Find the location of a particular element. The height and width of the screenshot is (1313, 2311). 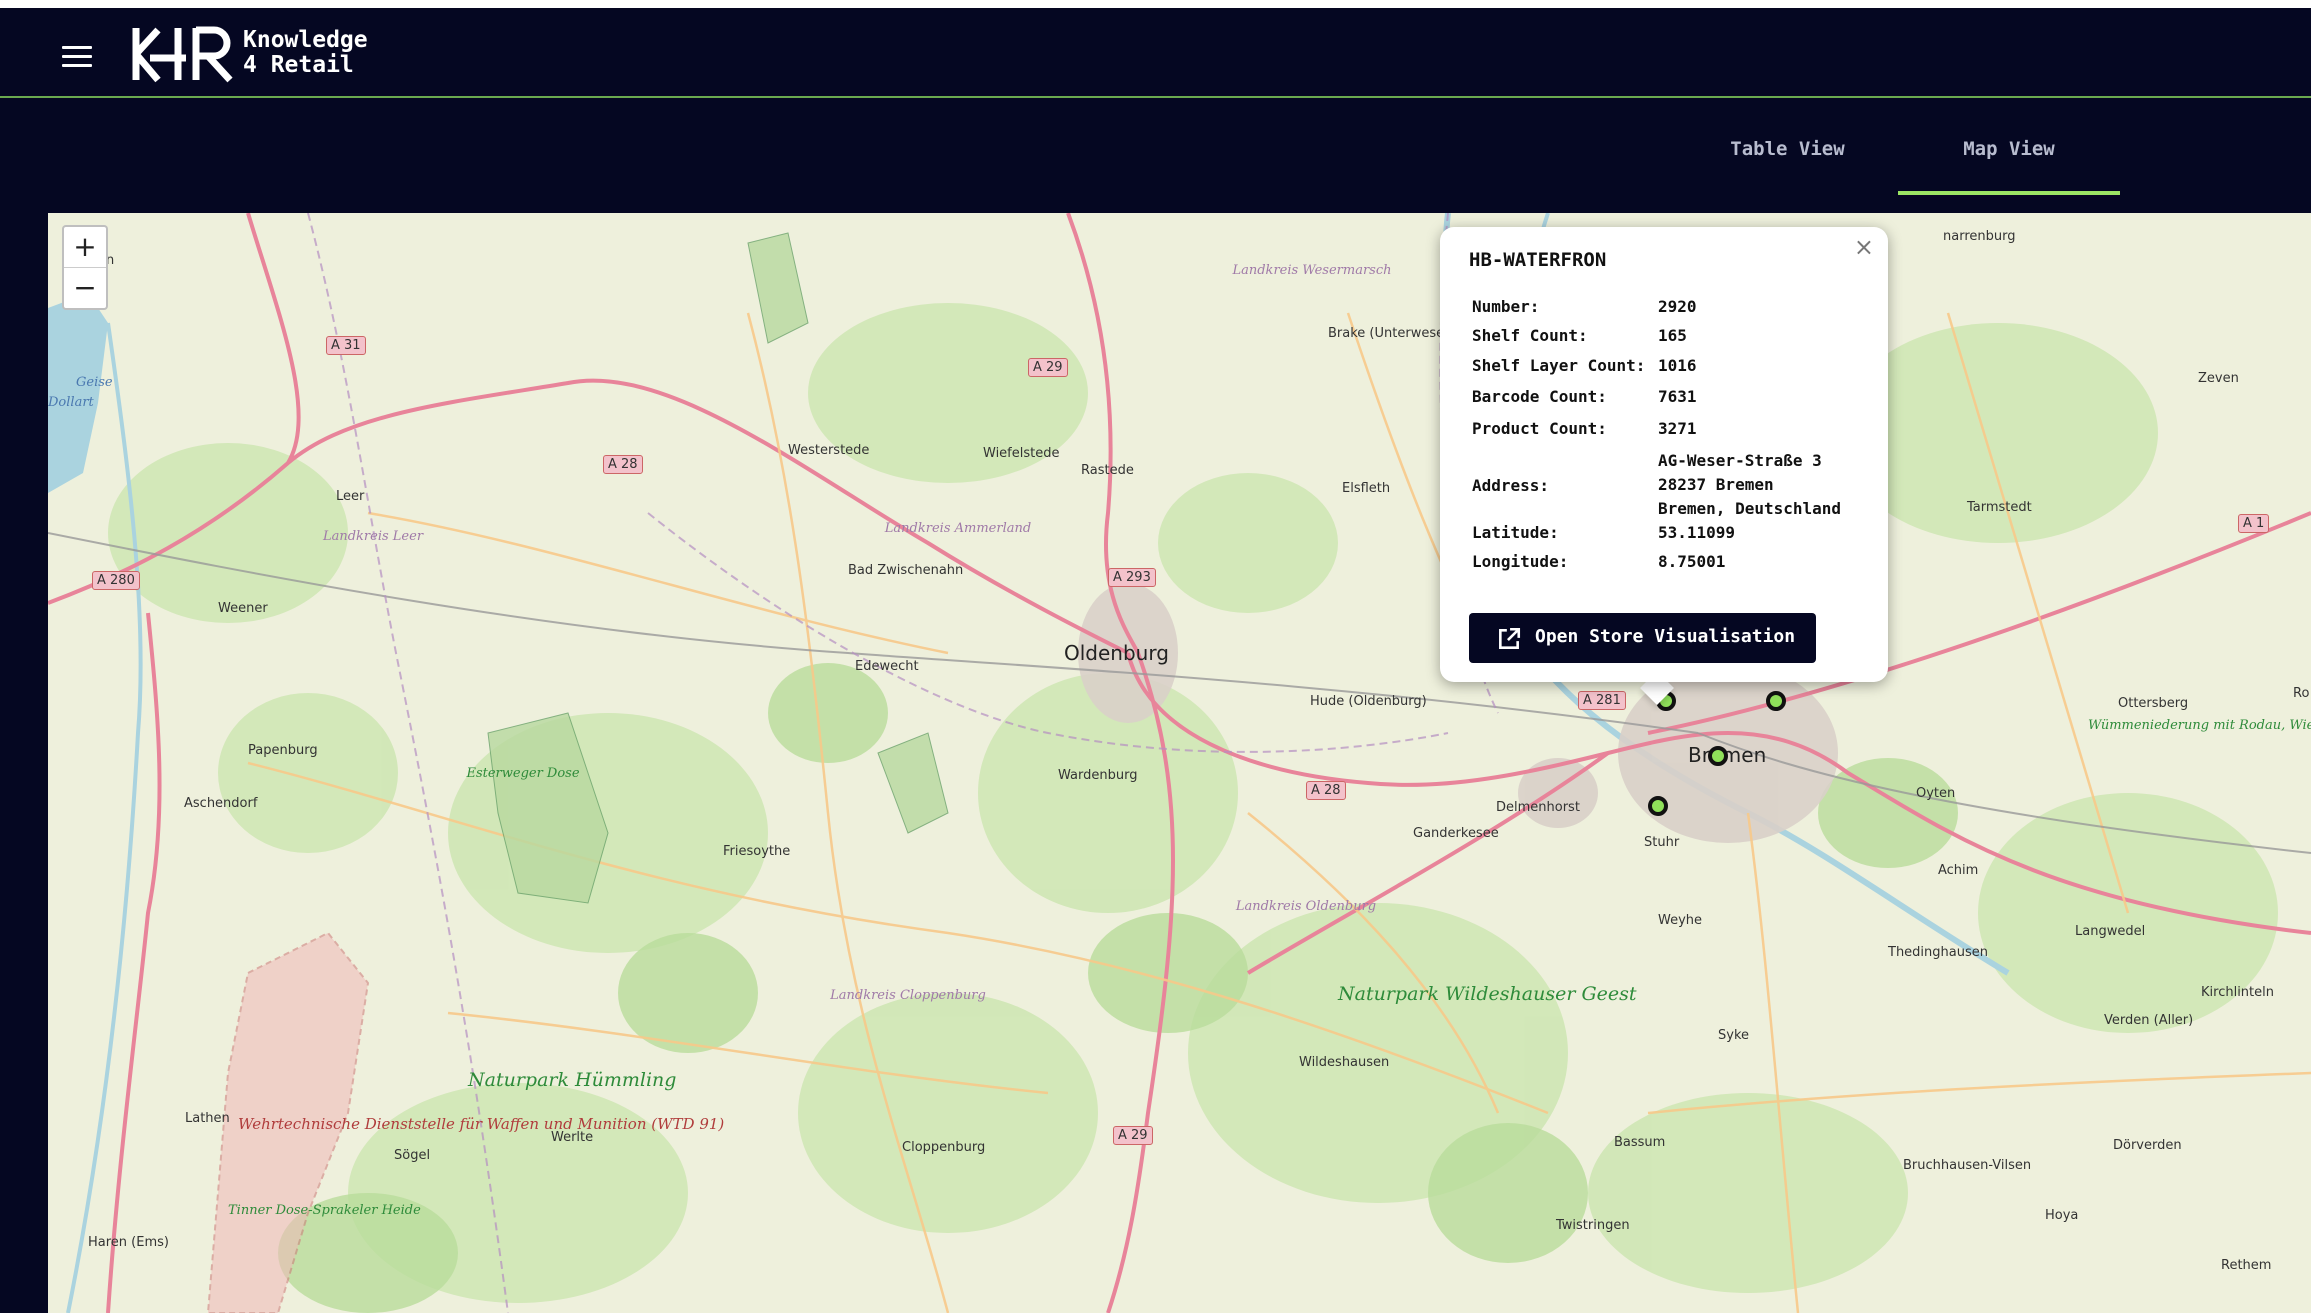

map-label-oldenburg: Oldenburg is located at coordinates (1116, 653).